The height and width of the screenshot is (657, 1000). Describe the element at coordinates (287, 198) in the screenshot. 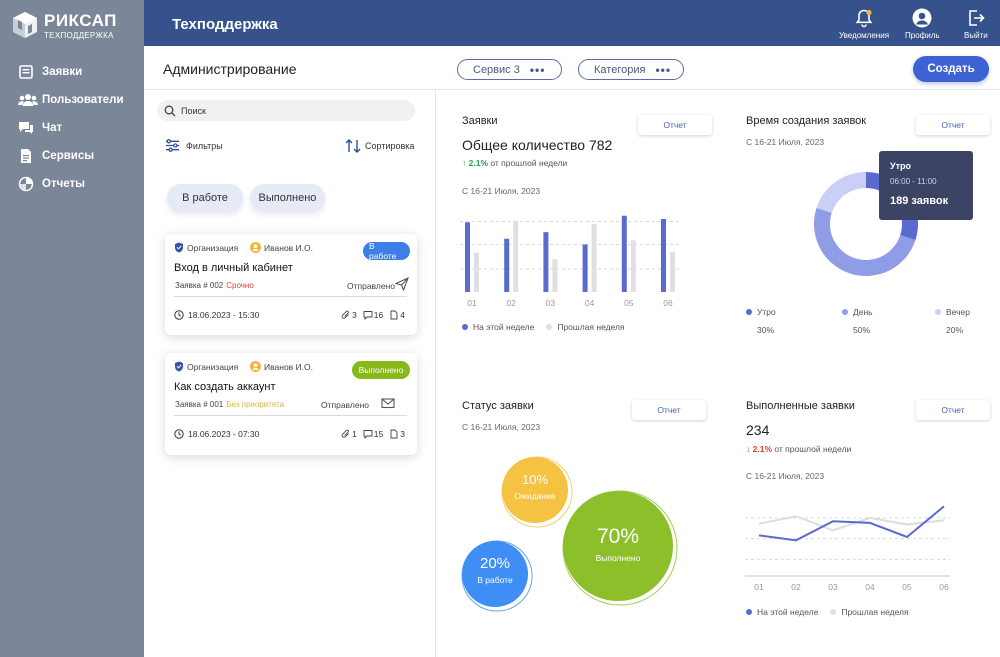

I see `tab-completed: Выполнено` at that location.